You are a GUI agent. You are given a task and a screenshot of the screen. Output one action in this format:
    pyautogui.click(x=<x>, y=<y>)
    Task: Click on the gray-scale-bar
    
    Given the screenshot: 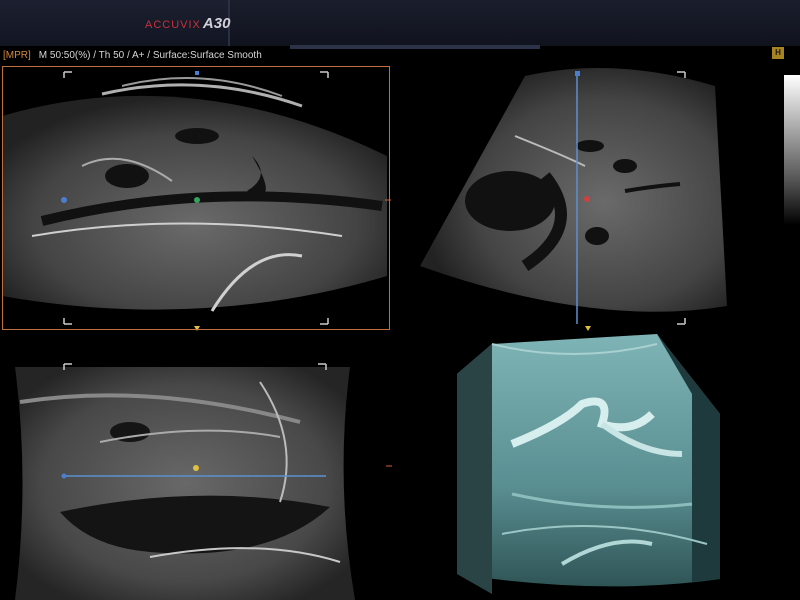 What is the action you would take?
    pyautogui.click(x=792, y=150)
    